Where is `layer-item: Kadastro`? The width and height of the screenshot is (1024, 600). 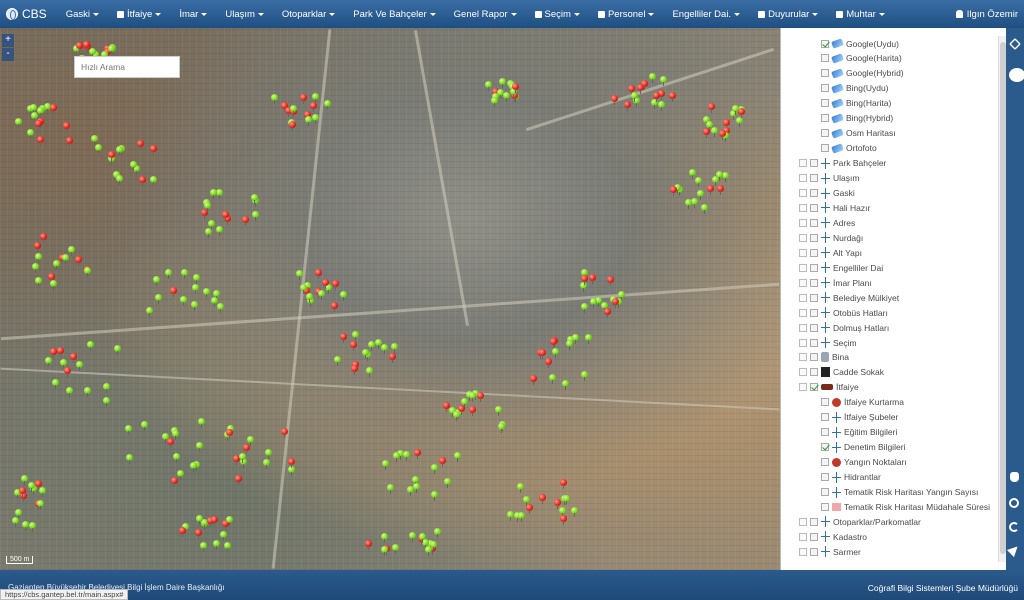 layer-item: Kadastro is located at coordinates (833, 536).